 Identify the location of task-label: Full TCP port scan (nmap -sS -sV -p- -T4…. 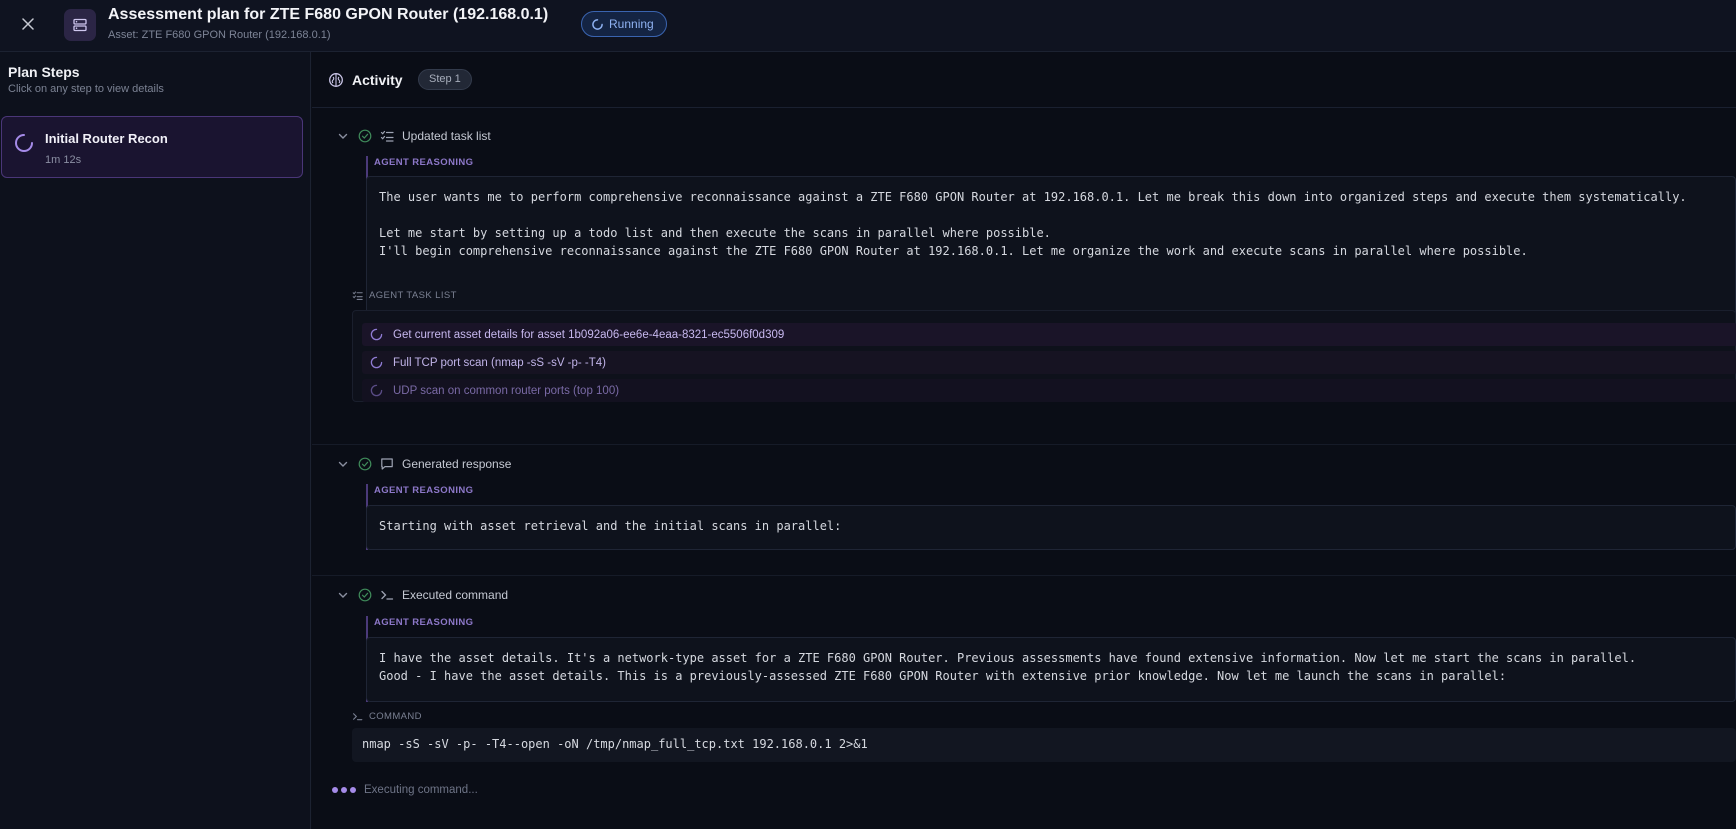
(500, 362).